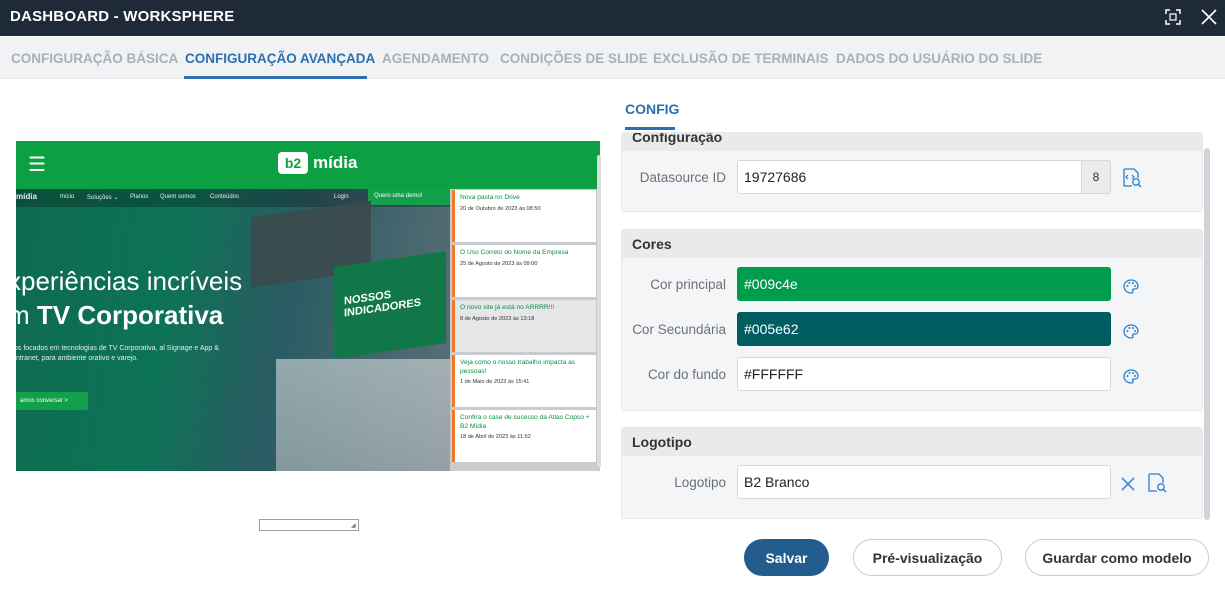  Describe the element at coordinates (939, 58) in the screenshot. I see `tab-dados-do-usuario: DADOS DO USUÁRIO DO SLIDE` at that location.